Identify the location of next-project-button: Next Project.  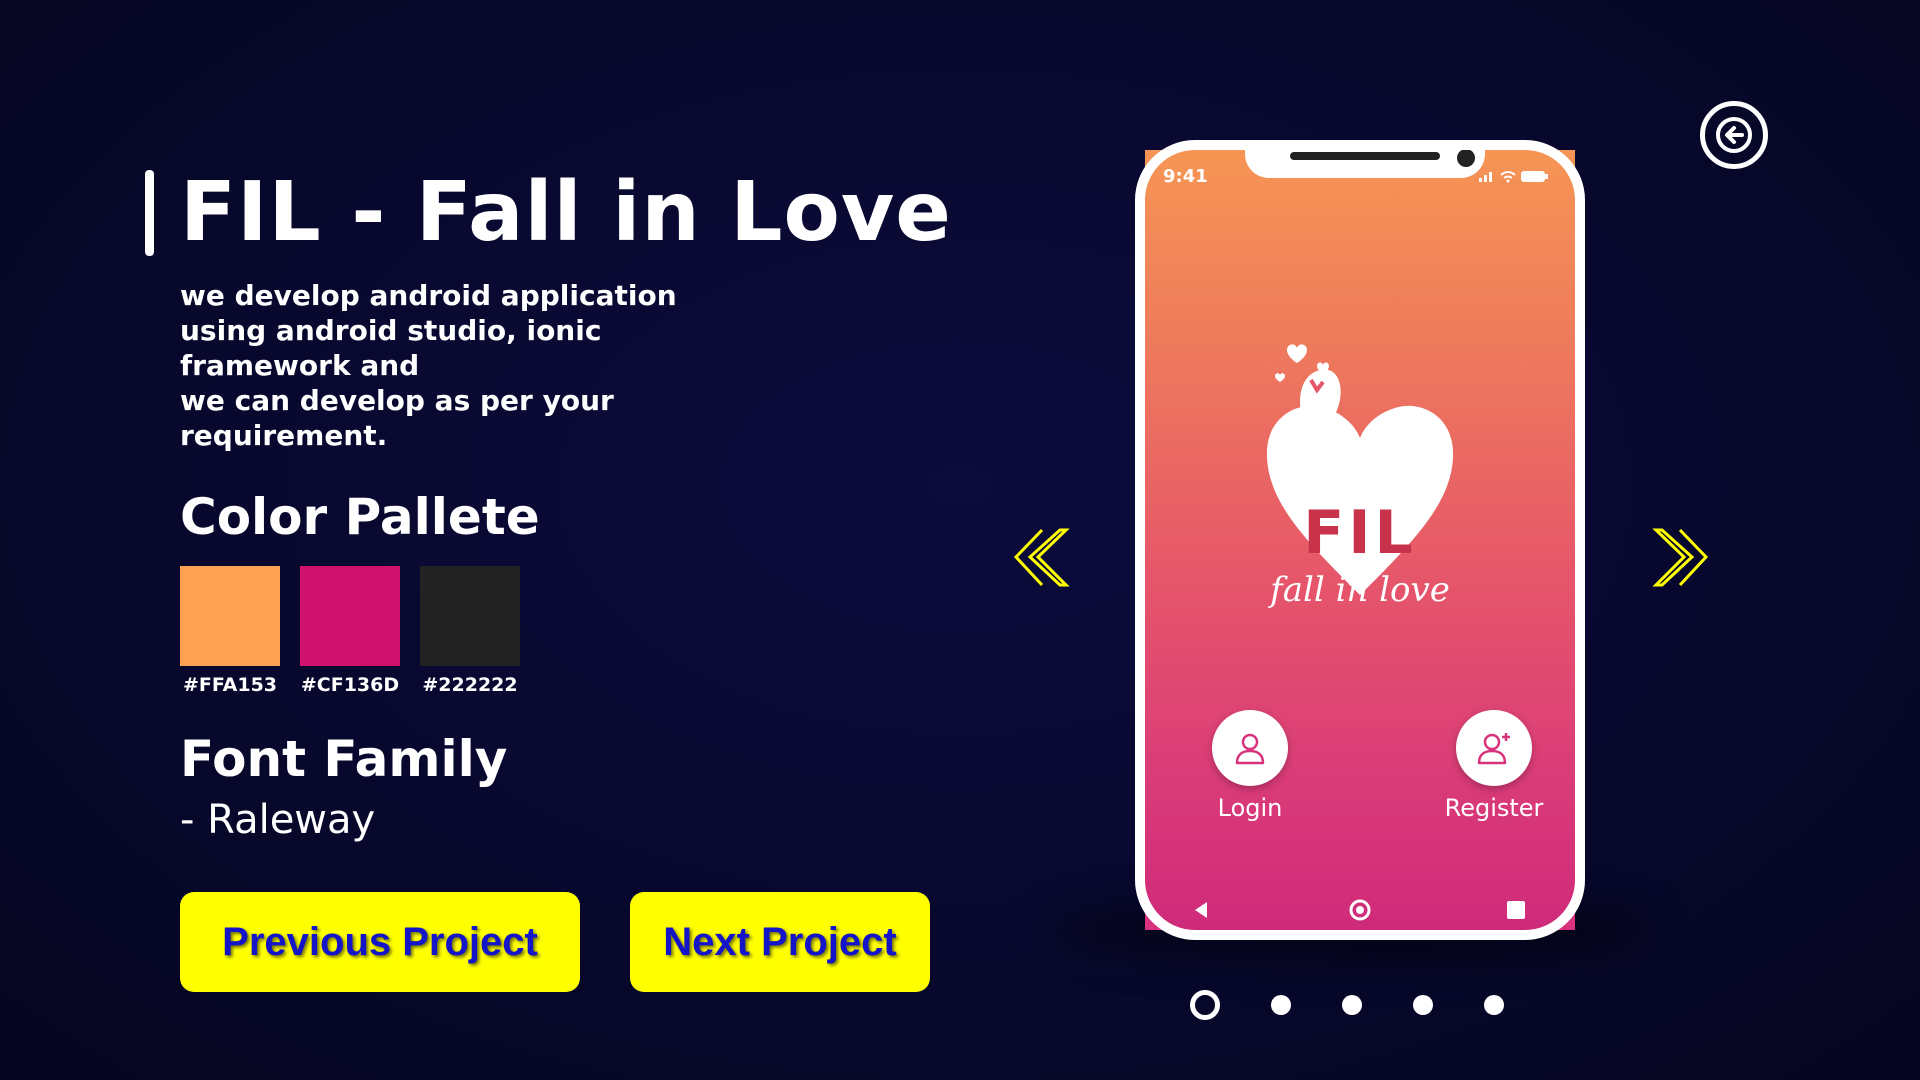
(780, 942).